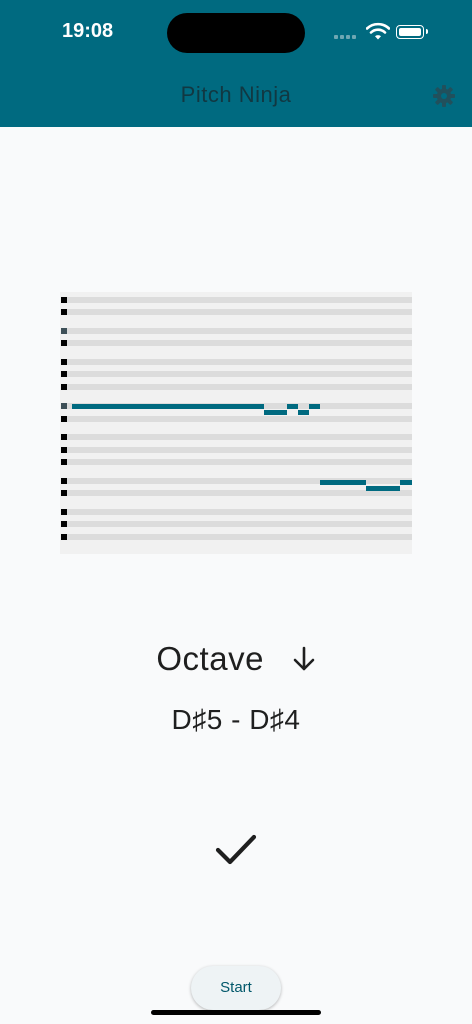 This screenshot has width=472, height=1024. I want to click on app-title: Pitch Ninja, so click(236, 94).